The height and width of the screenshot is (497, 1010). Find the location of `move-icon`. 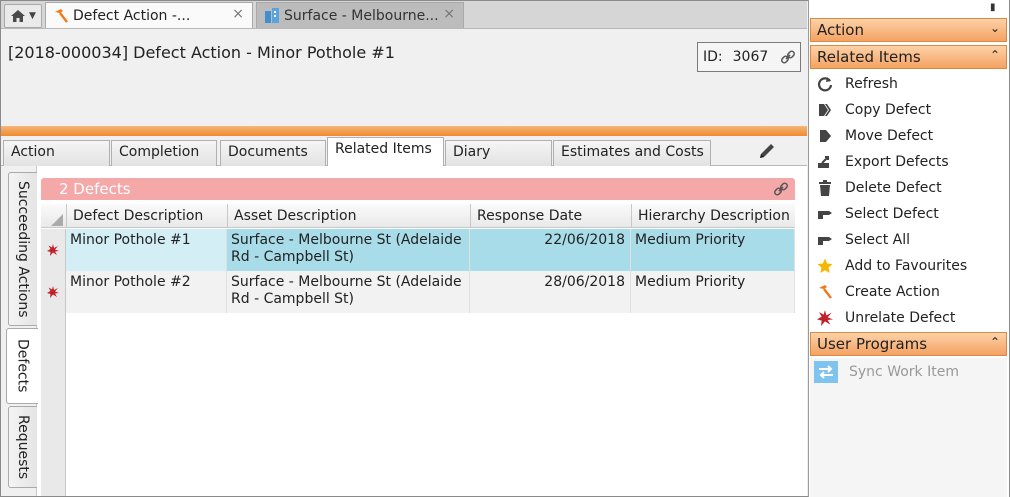

move-icon is located at coordinates (825, 136).